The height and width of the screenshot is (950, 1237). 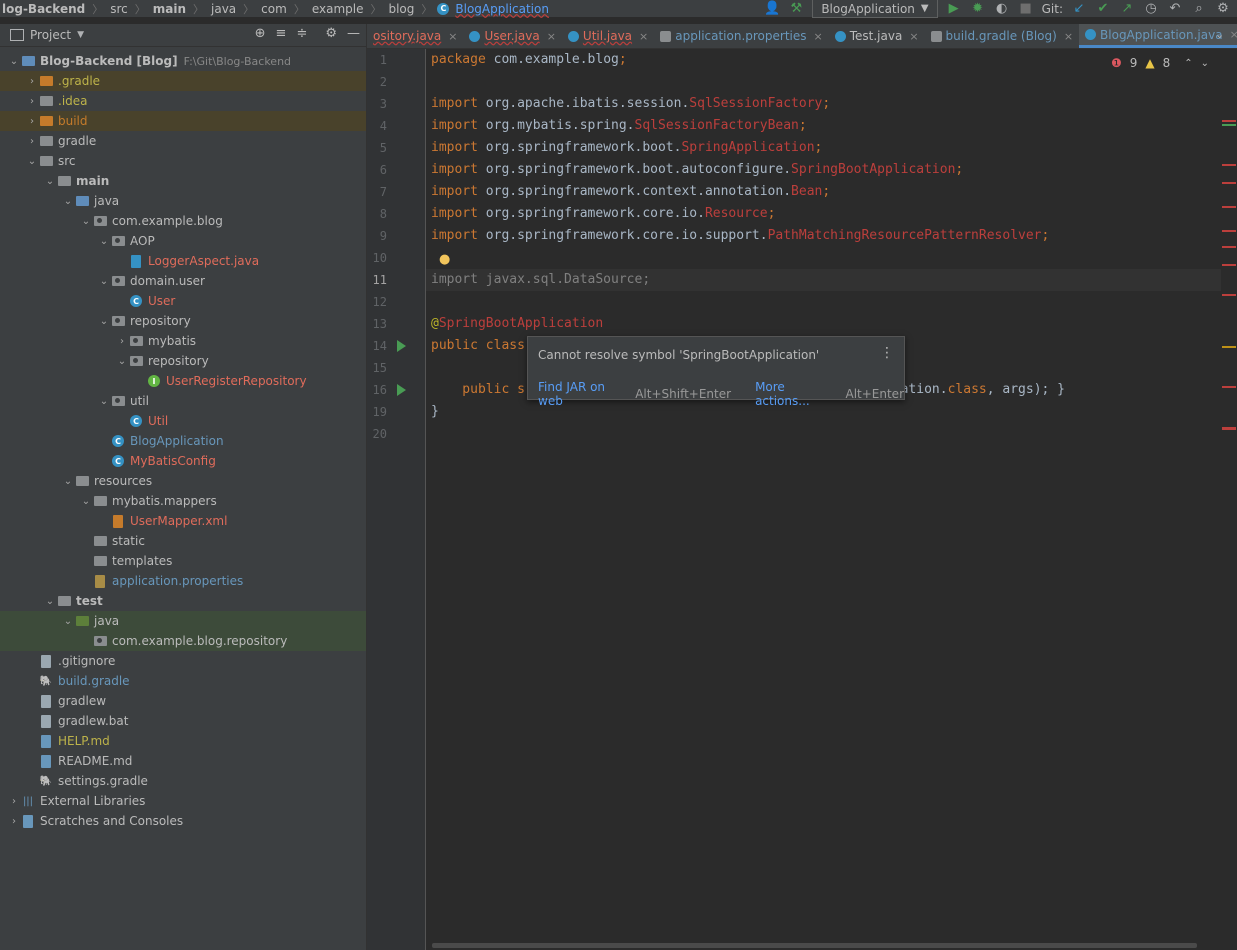 What do you see at coordinates (444, 259) in the screenshot?
I see `lightbulb-icon: ●` at bounding box center [444, 259].